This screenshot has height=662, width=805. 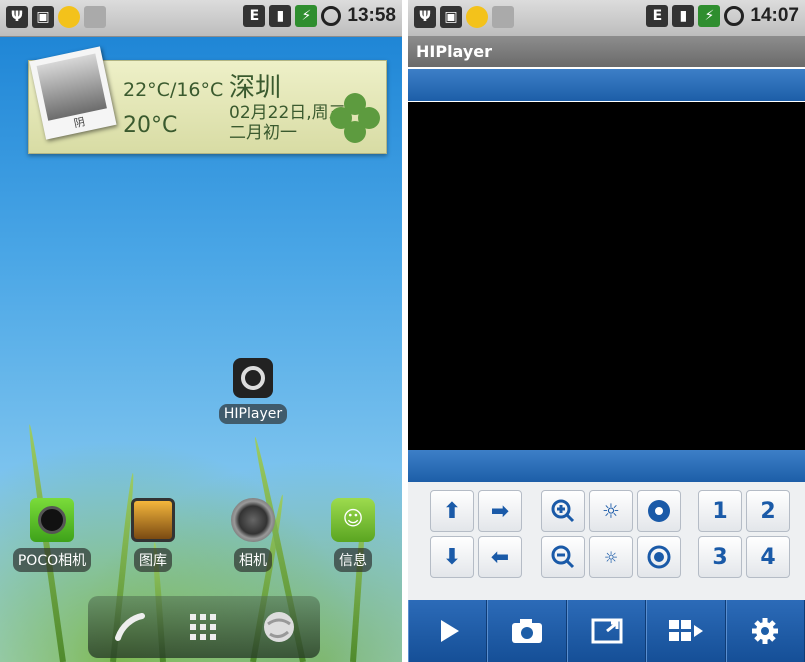 I want to click on weather-widget: 阴 22°C/16°C 20°C 深圳 02月22日,周三 二月初一, so click(x=207, y=100).